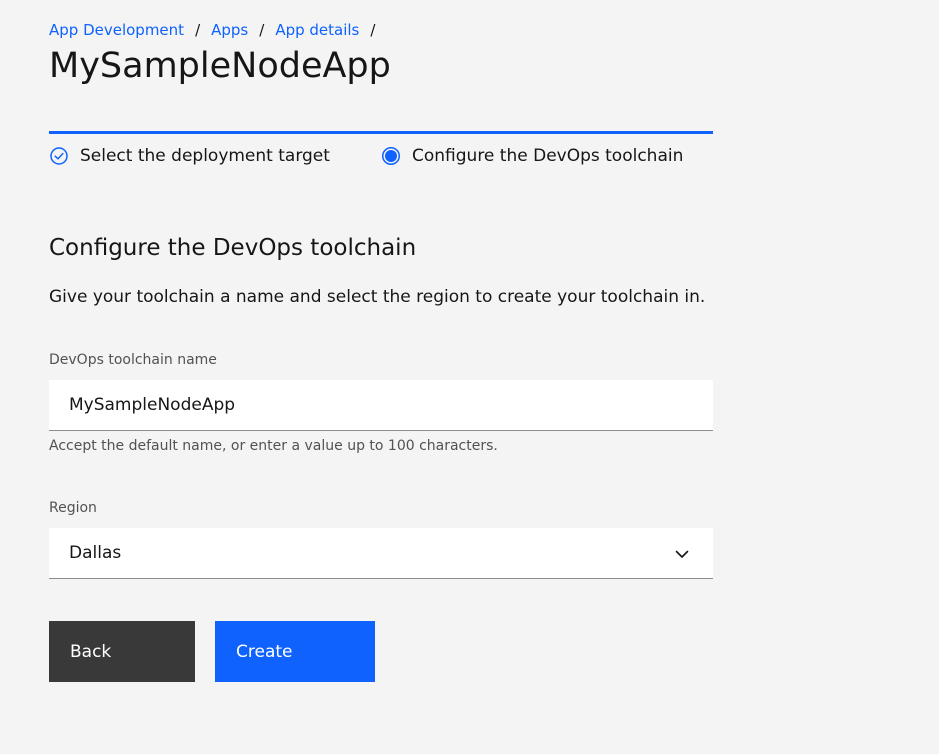 The height and width of the screenshot is (754, 939). I want to click on progress-bar, so click(381, 132).